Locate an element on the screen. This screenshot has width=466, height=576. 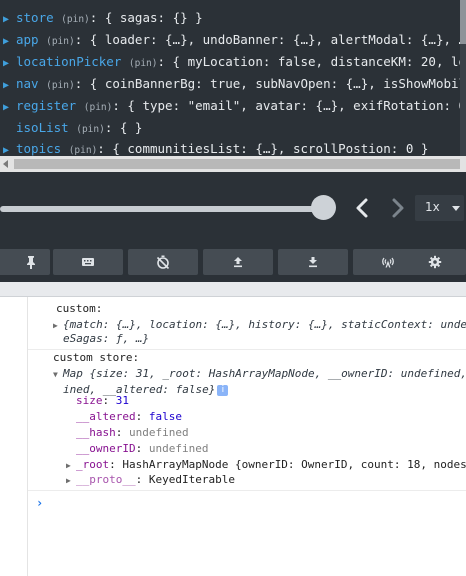
map-prop-altered: __altered: false is located at coordinates (129, 417).